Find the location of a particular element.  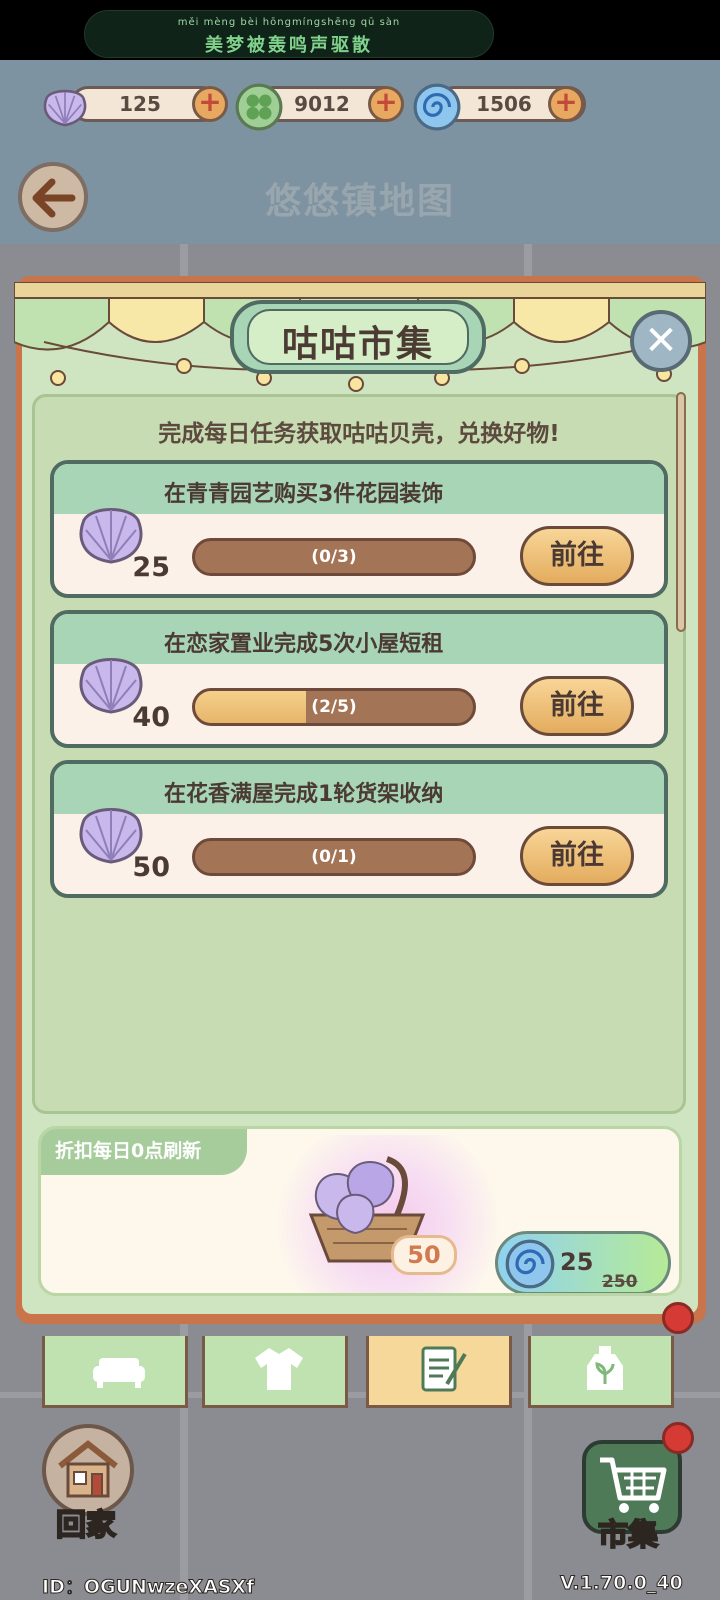

tab-furniture is located at coordinates (115, 1372).